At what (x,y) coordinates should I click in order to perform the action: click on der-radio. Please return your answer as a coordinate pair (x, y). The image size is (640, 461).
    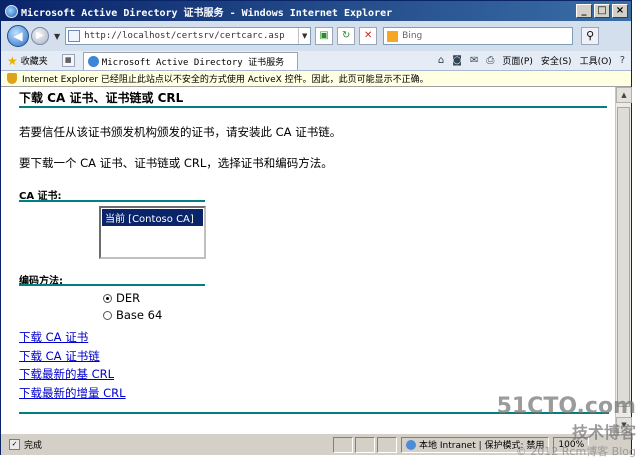
    Looking at the image, I should click on (107, 298).